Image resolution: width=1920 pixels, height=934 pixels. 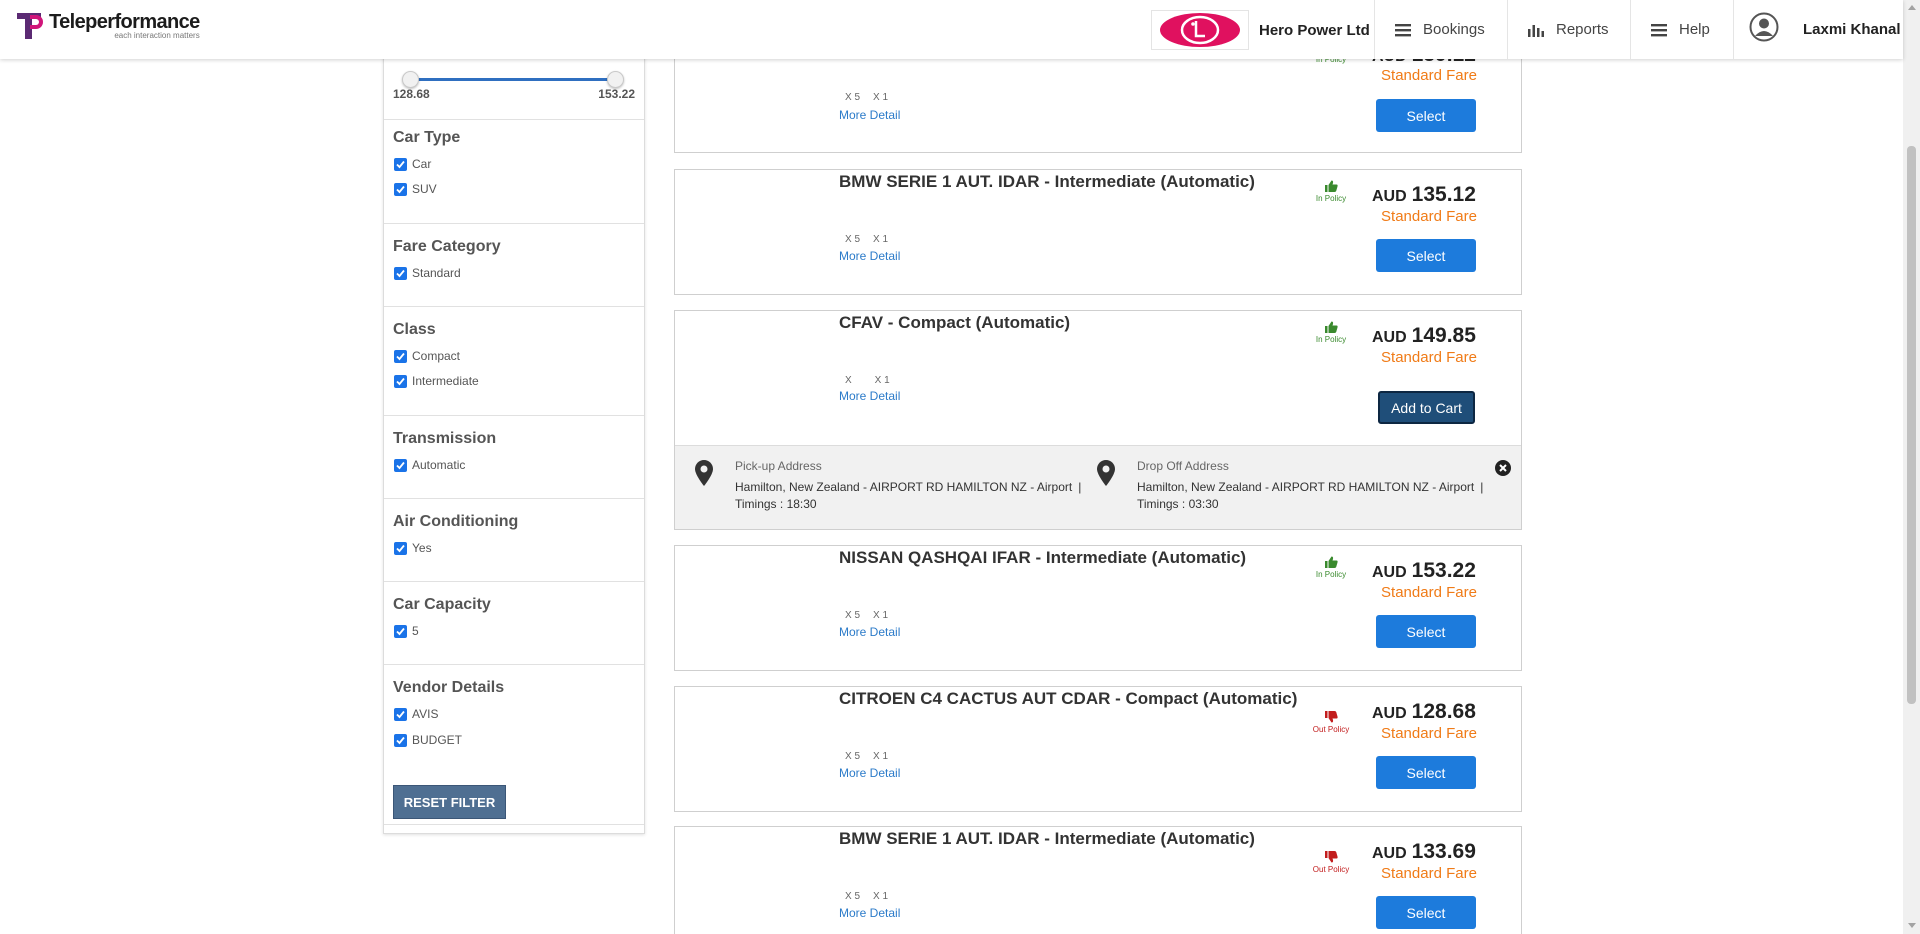 What do you see at coordinates (445, 438) in the screenshot?
I see `filter-title: Transmission` at bounding box center [445, 438].